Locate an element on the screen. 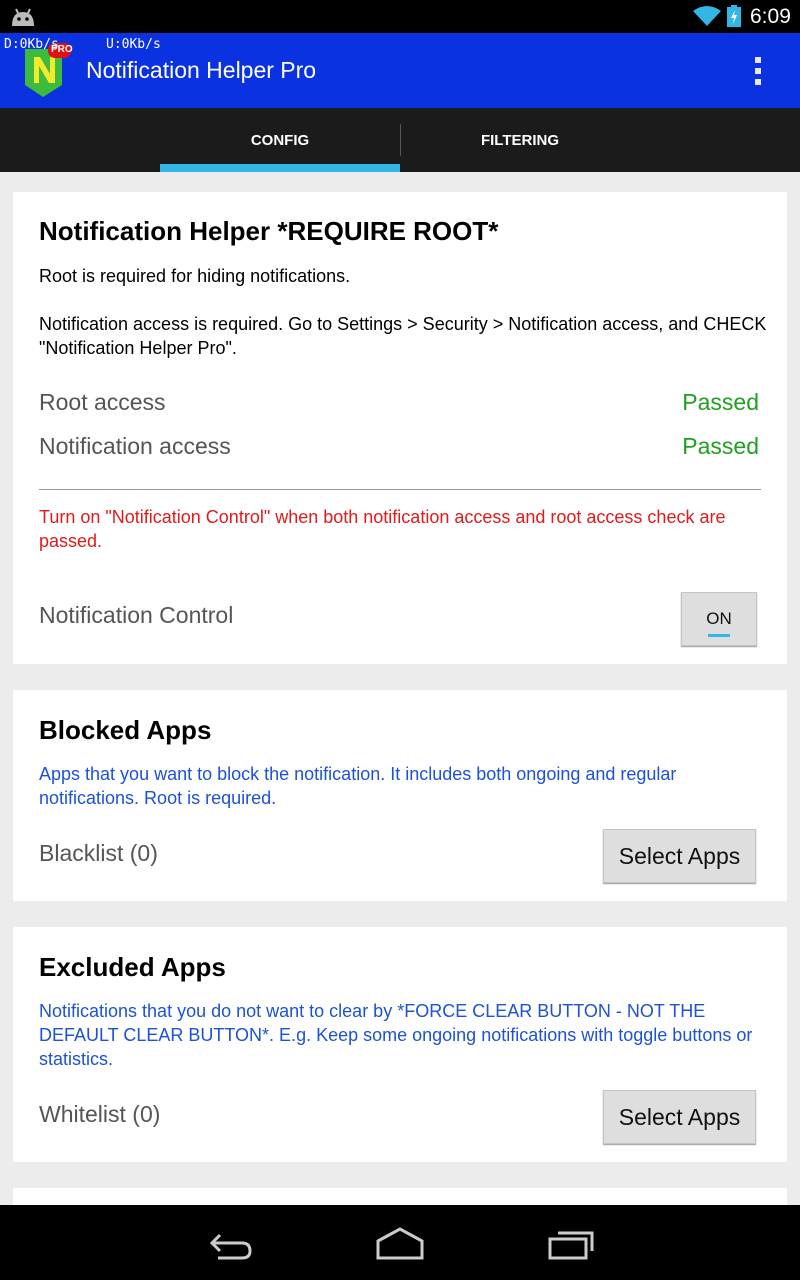 This screenshot has width=800, height=1280. select-blocked-apps-button: Select Apps is located at coordinates (679, 856).